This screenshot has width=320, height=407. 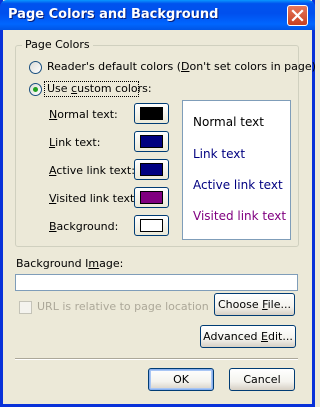 I want to click on preview-link-text: Link text, so click(x=219, y=154).